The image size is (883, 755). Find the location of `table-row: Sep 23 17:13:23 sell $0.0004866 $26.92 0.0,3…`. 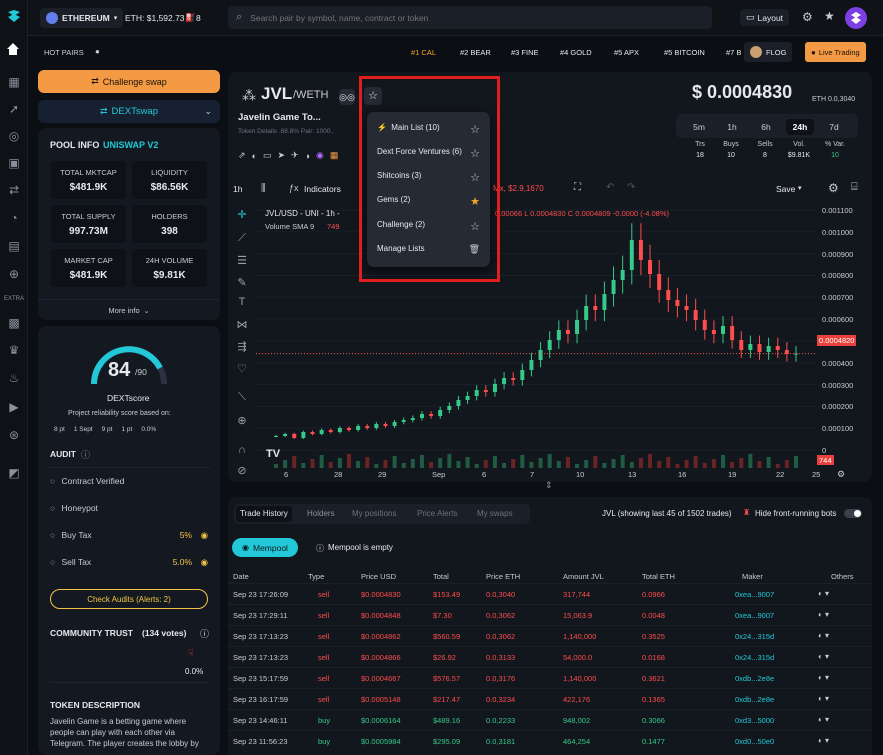

table-row: Sep 23 17:13:23 sell $0.0004866 $26.92 0.0,3… is located at coordinates (550, 656).